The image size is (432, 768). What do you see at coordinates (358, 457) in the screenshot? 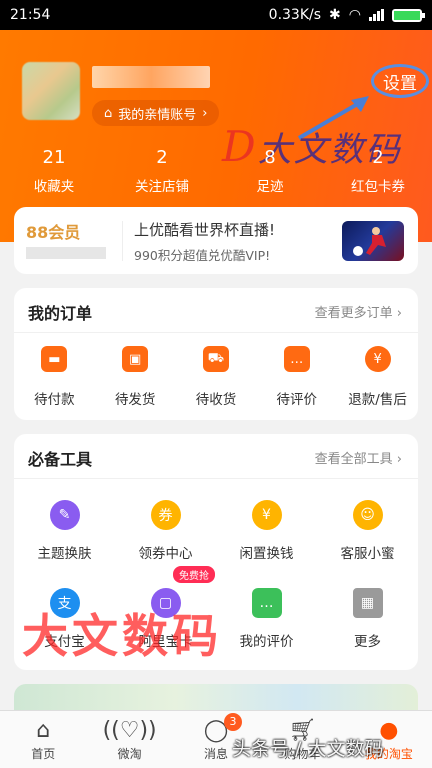
I see `view-all-tools-link: 查看全部工具 ›` at bounding box center [358, 457].